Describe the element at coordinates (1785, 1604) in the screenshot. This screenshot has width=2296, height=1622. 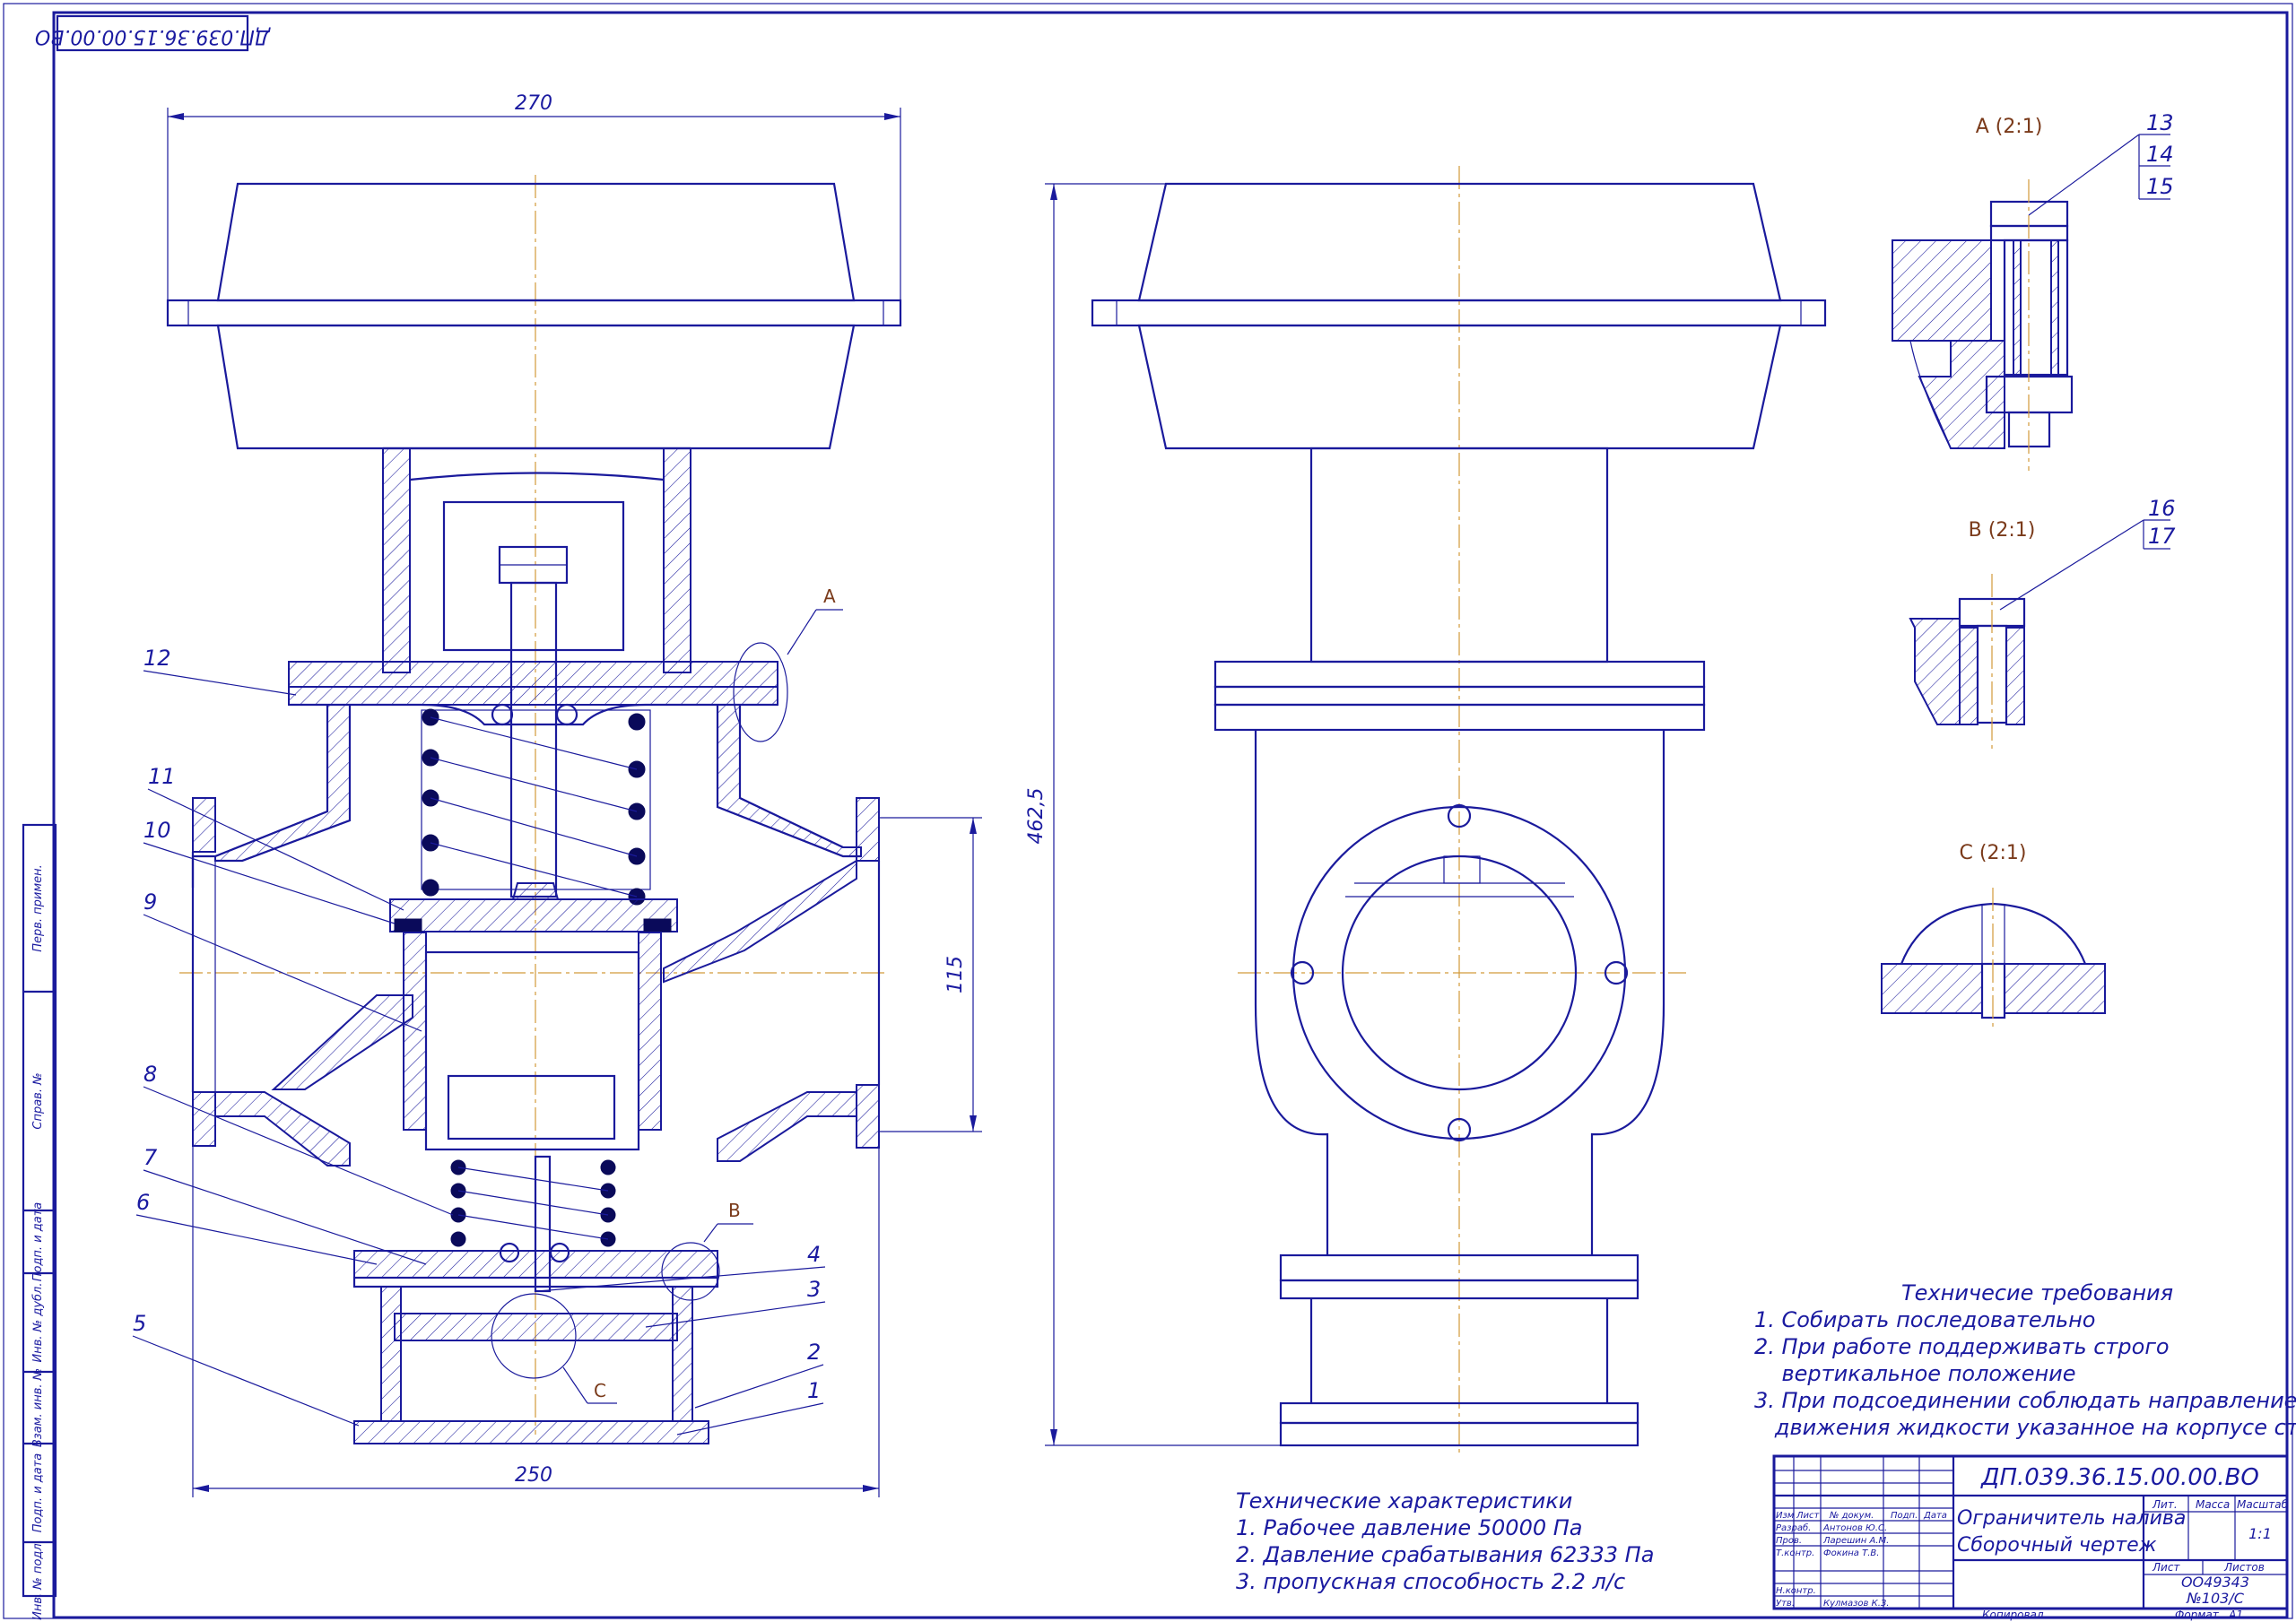
I see `tb-role-5: Утв.` at that location.